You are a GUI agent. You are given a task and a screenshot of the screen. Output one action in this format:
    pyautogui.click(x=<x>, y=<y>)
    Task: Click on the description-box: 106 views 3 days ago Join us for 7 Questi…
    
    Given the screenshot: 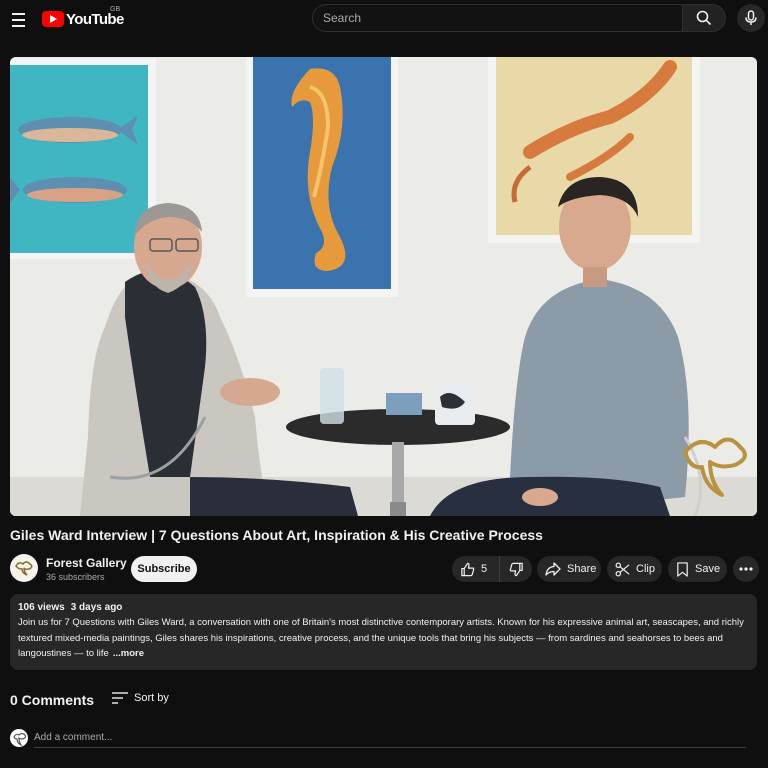 What is the action you would take?
    pyautogui.click(x=383, y=632)
    